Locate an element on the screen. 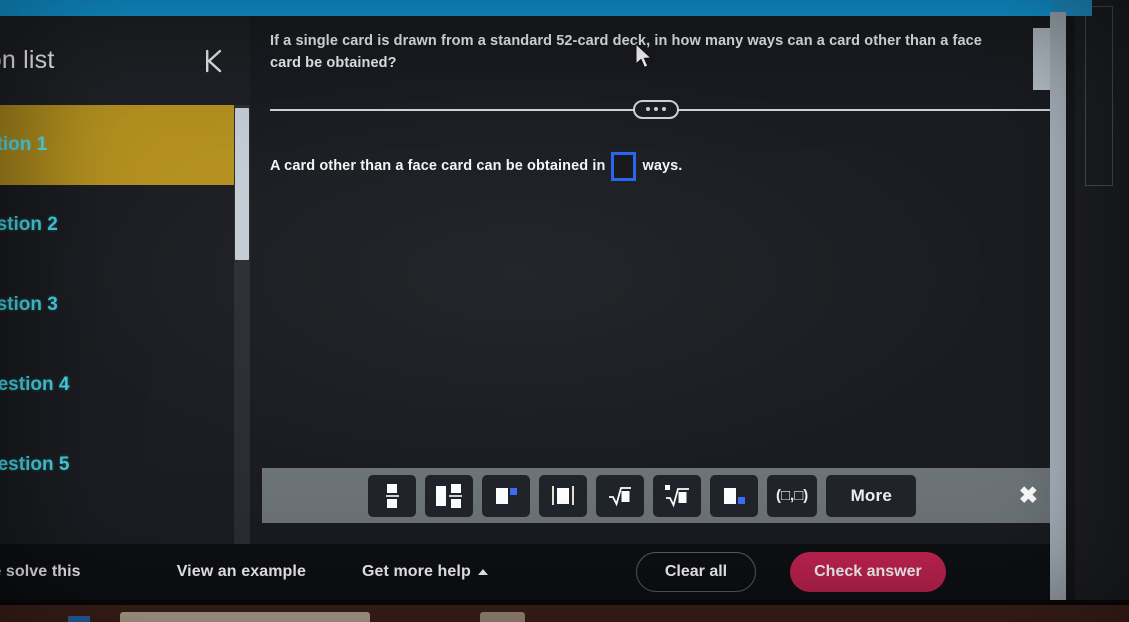 The image size is (1129, 622). absolute-value-button is located at coordinates (563, 495).